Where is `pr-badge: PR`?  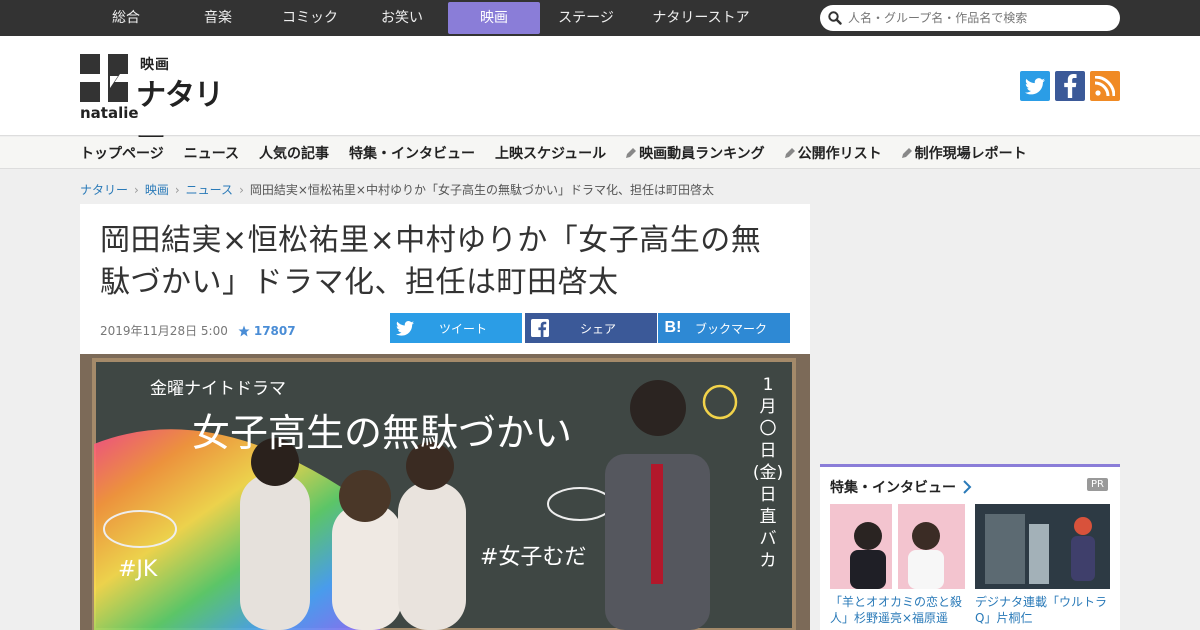 pr-badge: PR is located at coordinates (1097, 484).